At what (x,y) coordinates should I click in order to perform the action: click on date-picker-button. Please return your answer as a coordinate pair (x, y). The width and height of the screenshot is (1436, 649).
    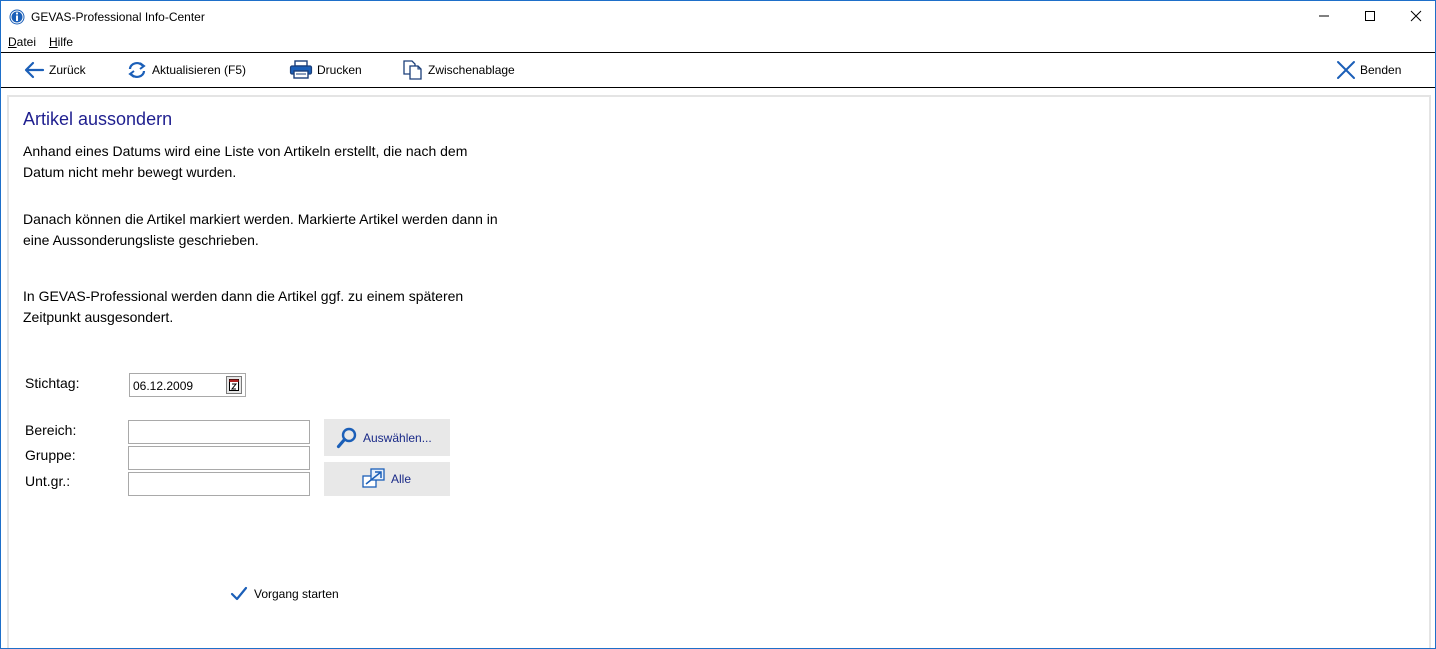
    Looking at the image, I should click on (234, 385).